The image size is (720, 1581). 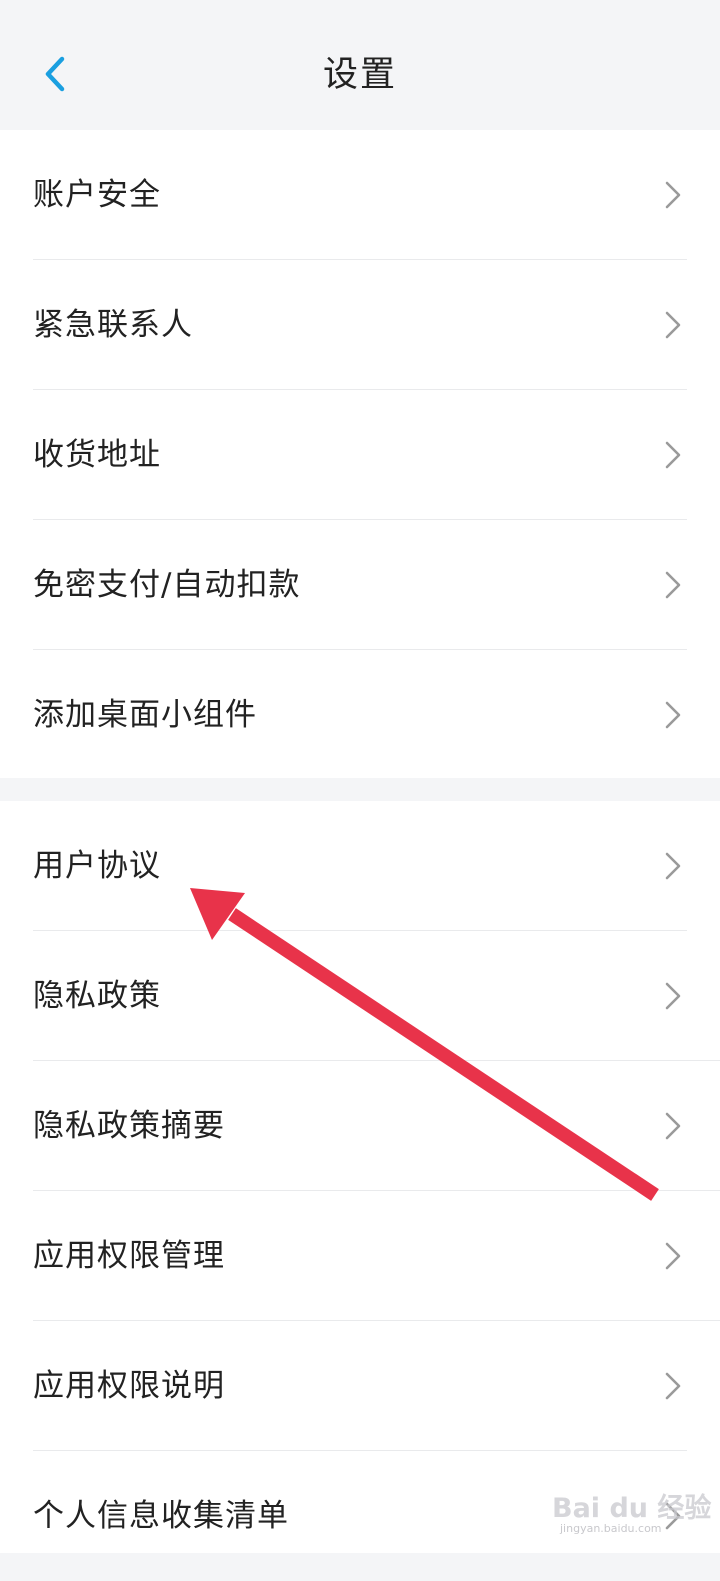 What do you see at coordinates (97, 866) in the screenshot?
I see `settings-item-label: 用户协议` at bounding box center [97, 866].